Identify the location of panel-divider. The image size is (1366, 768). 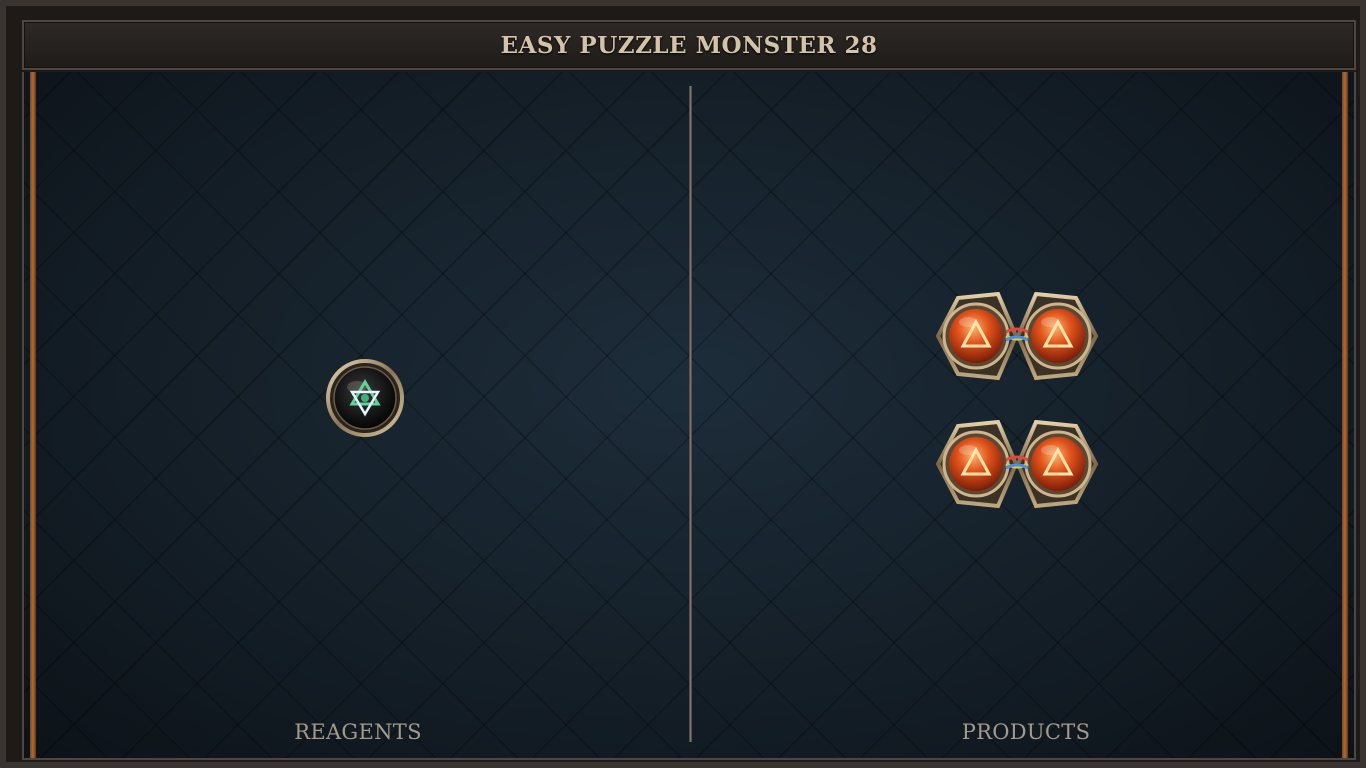
(690, 414).